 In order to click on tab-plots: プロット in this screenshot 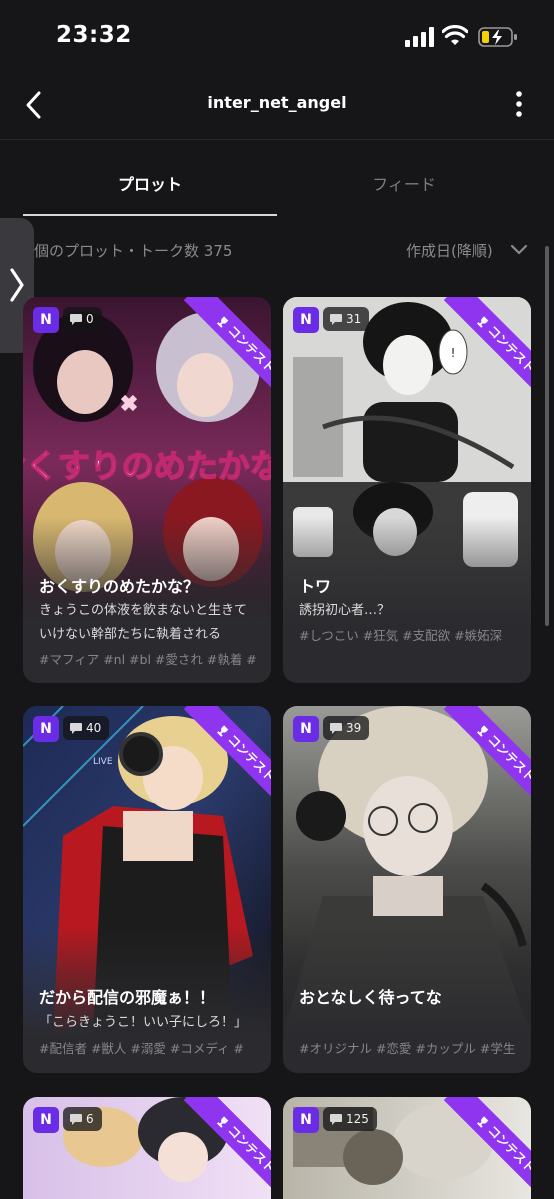, I will do `click(150, 188)`.